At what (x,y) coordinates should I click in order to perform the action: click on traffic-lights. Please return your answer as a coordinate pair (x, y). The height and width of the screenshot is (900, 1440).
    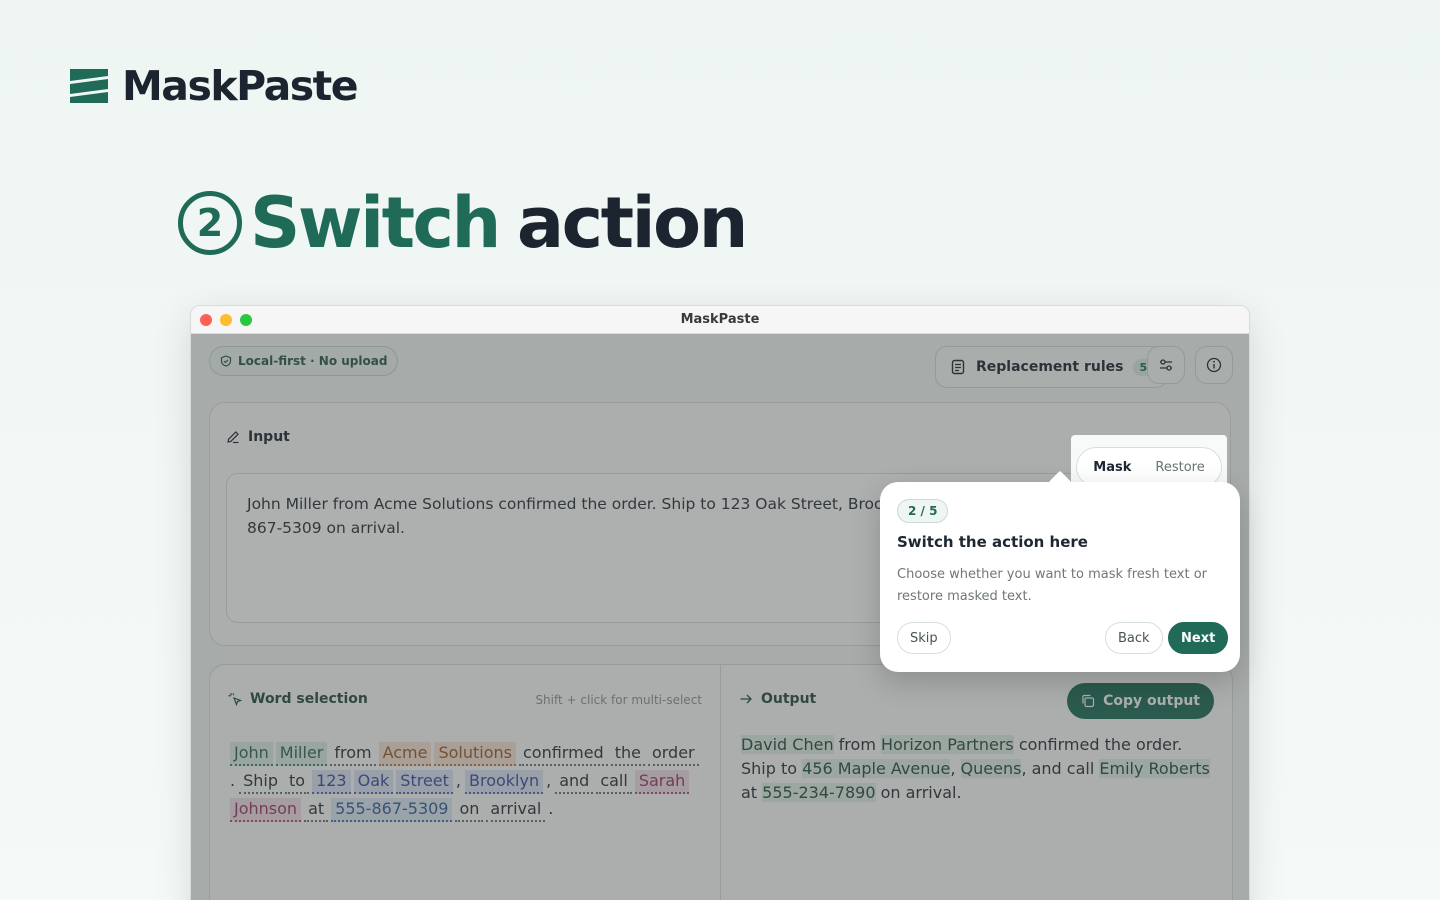
    Looking at the image, I should click on (226, 320).